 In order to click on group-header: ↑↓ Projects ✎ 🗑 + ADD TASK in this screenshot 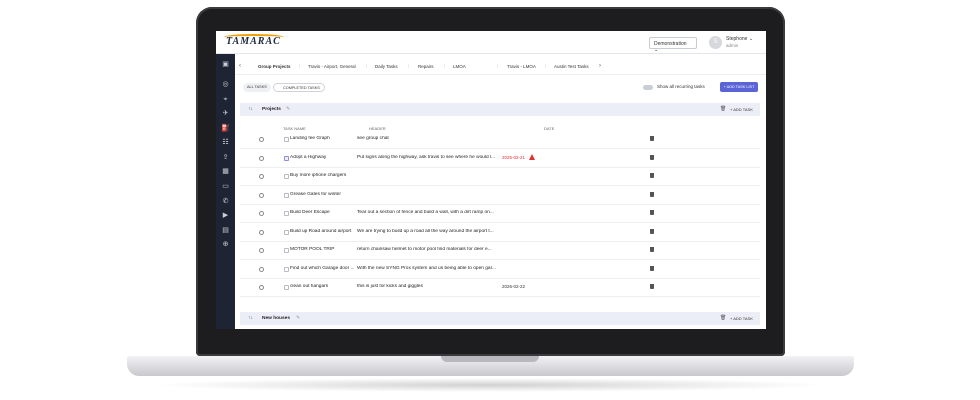, I will do `click(500, 109)`.